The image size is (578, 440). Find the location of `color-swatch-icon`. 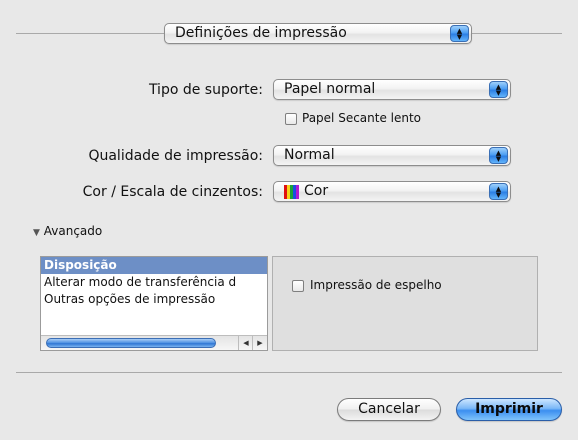

color-swatch-icon is located at coordinates (291, 191).